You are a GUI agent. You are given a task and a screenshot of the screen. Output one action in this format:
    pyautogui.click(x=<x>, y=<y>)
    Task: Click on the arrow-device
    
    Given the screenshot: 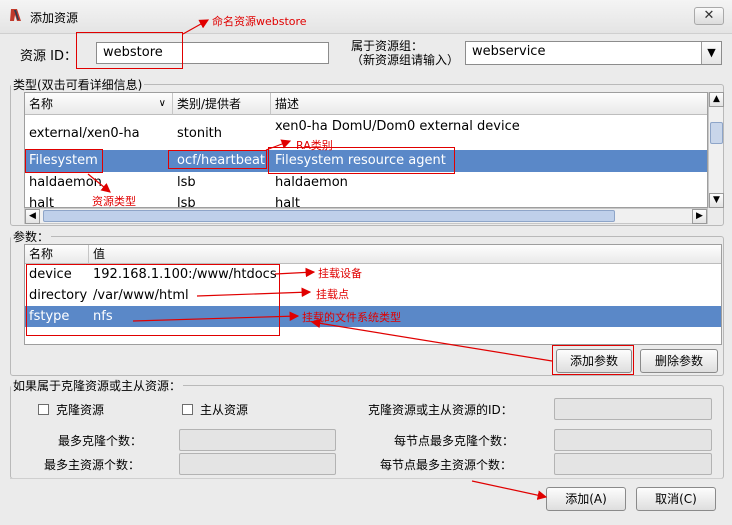 What is the action you would take?
    pyautogui.click(x=295, y=272)
    